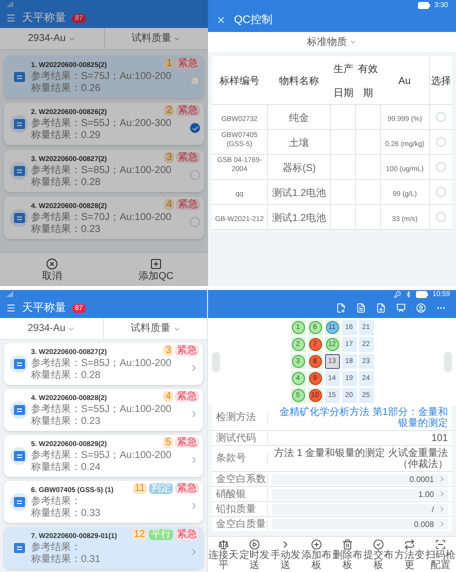 The width and height of the screenshot is (456, 572). What do you see at coordinates (360, 459) in the screenshot?
I see `field-value: 方法 1 金量和银量的测定 火试金重量法（仲裁法）` at bounding box center [360, 459].